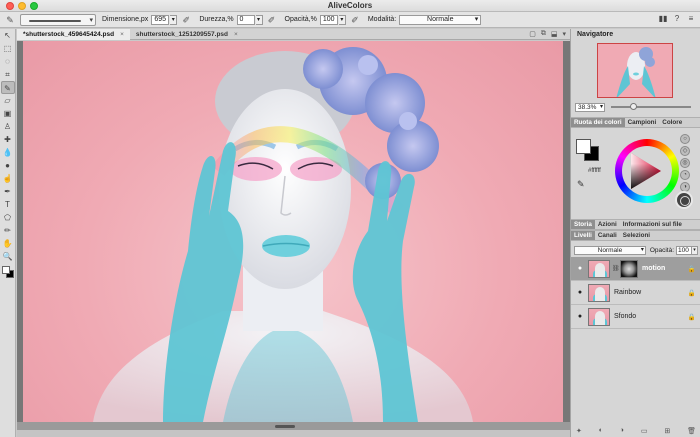  What do you see at coordinates (8, 178) in the screenshot?
I see `smudge-tool-icon: ☝` at bounding box center [8, 178].